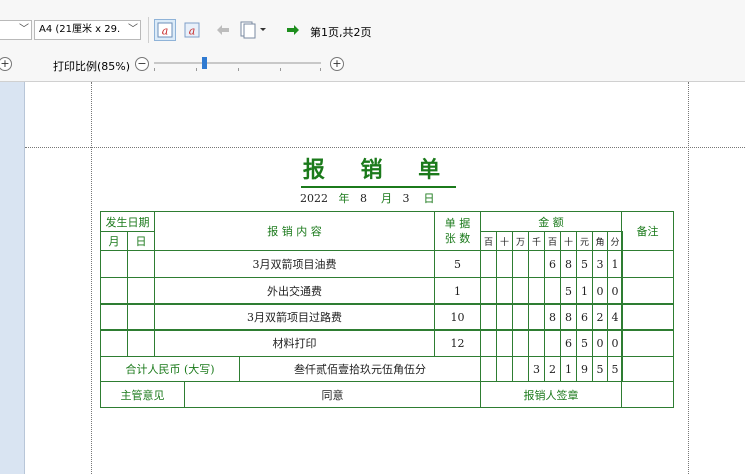  I want to click on total-amount-digit: 2, so click(552, 369).